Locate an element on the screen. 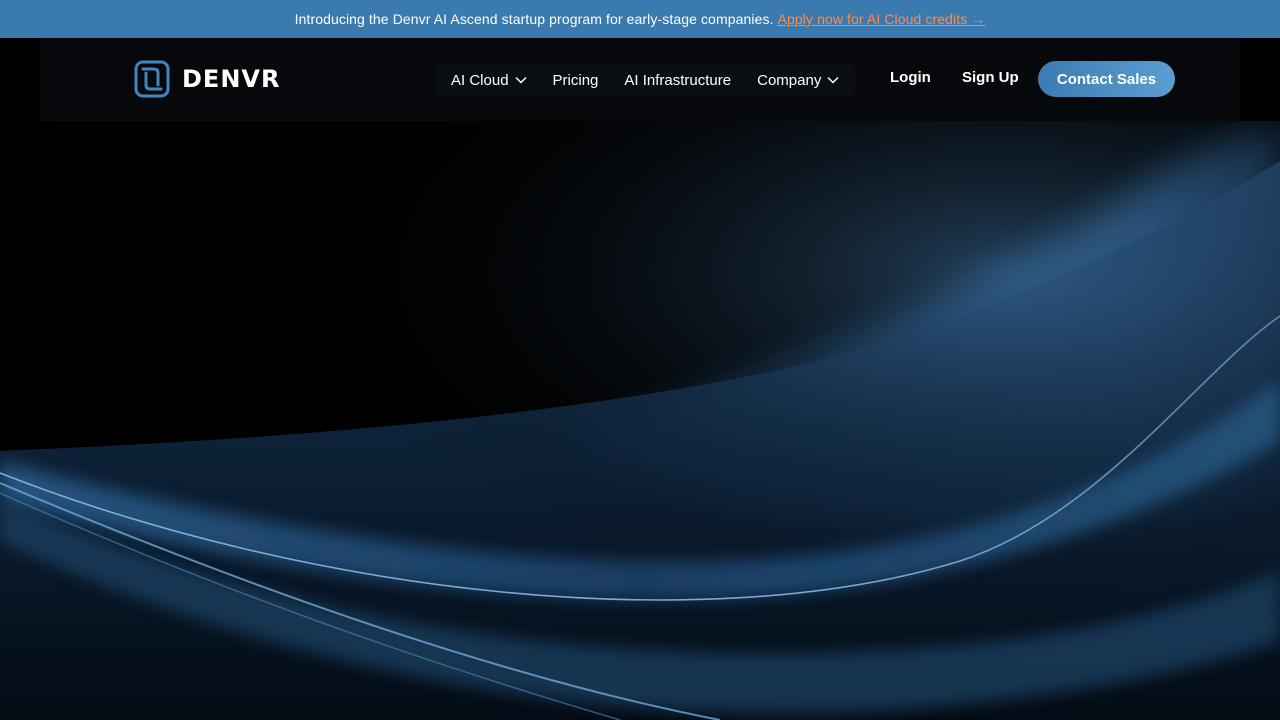  brand-logo: DENVR is located at coordinates (207, 79).